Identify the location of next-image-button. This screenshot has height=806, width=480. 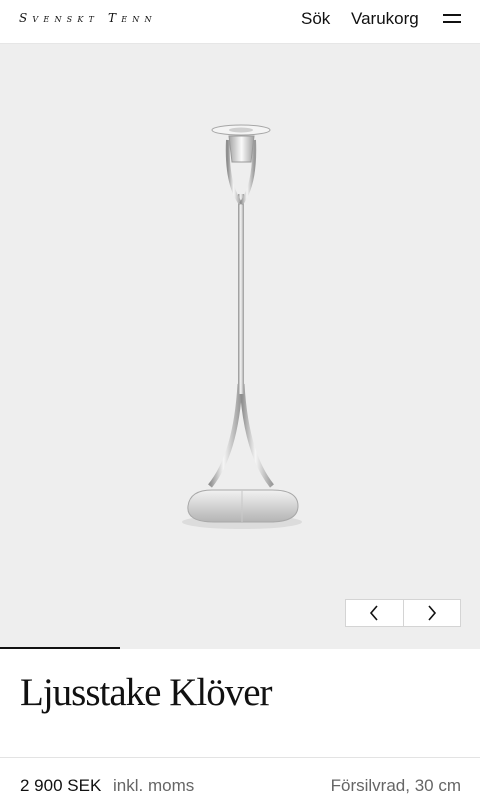
(431, 613).